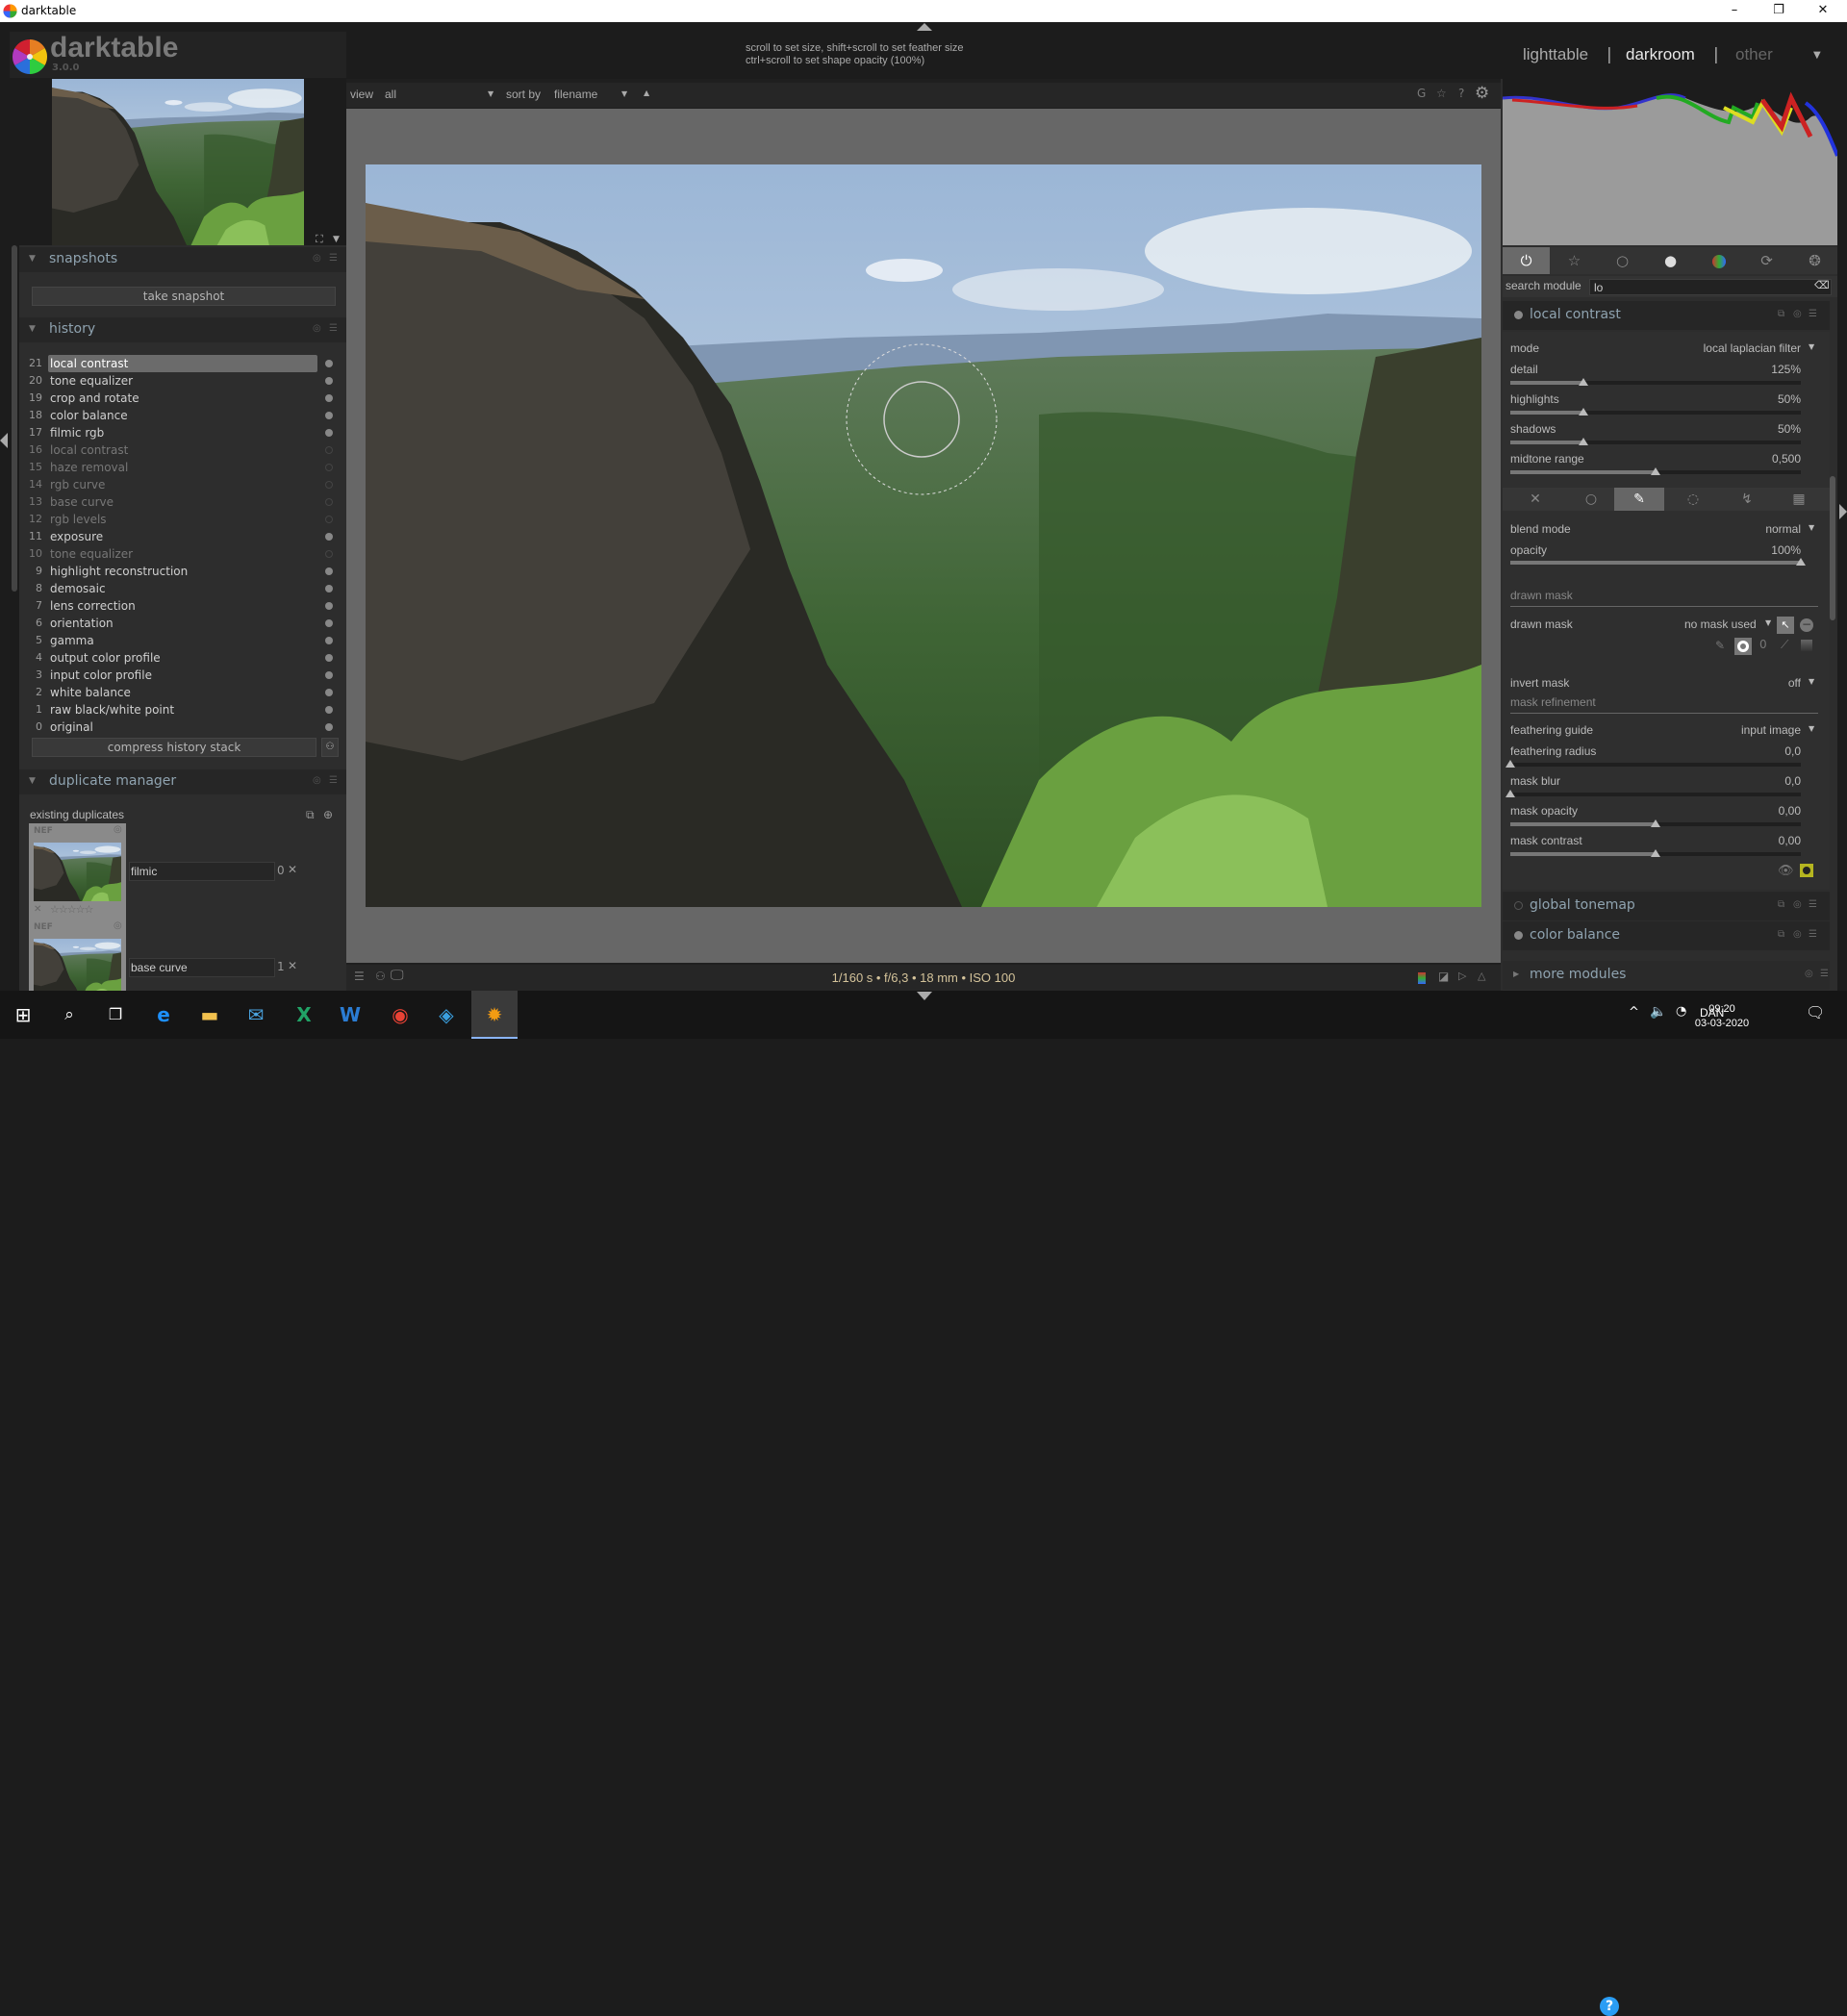  I want to click on correct-group-icon: ⟳, so click(1767, 261).